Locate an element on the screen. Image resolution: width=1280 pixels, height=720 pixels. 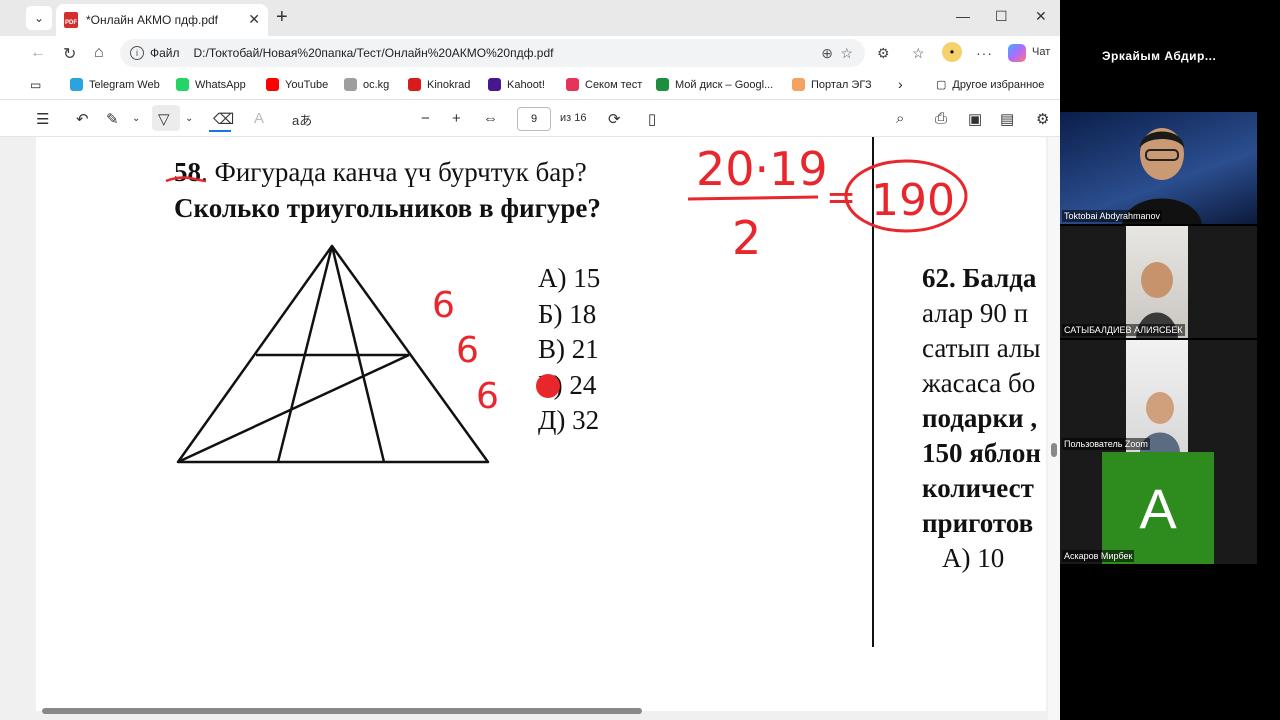
refresh-icon: ↻ is located at coordinates (69, 54).